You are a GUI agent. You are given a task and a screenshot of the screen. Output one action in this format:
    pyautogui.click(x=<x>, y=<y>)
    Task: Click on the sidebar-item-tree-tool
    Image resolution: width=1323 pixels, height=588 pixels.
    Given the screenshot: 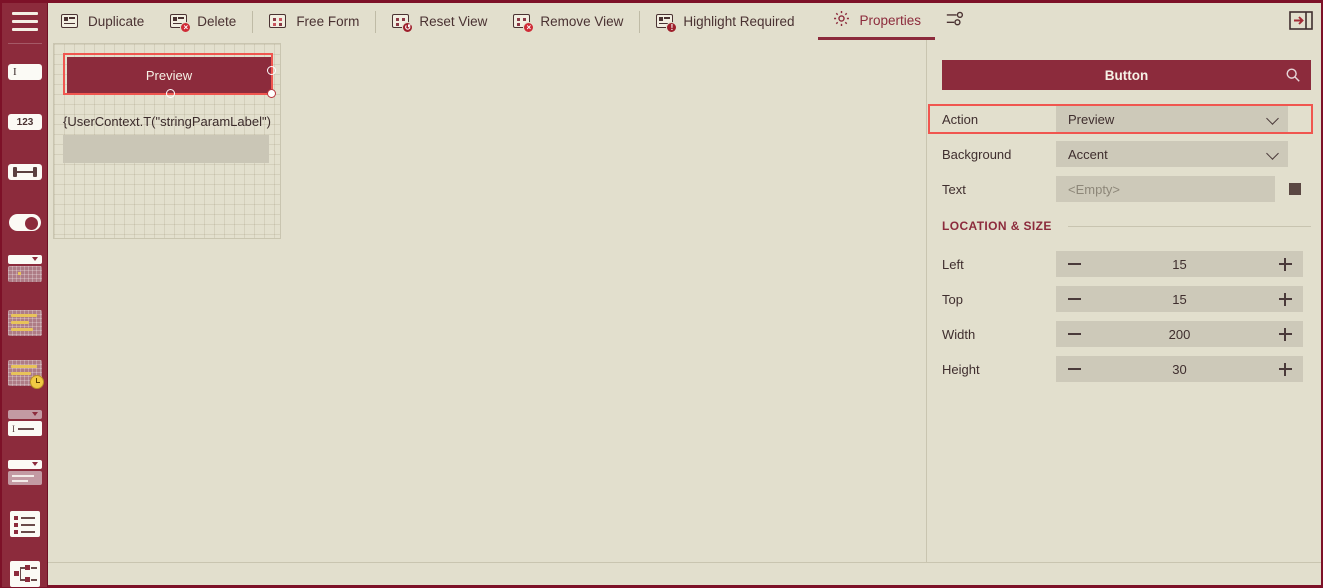 What is the action you would take?
    pyautogui.click(x=25, y=572)
    